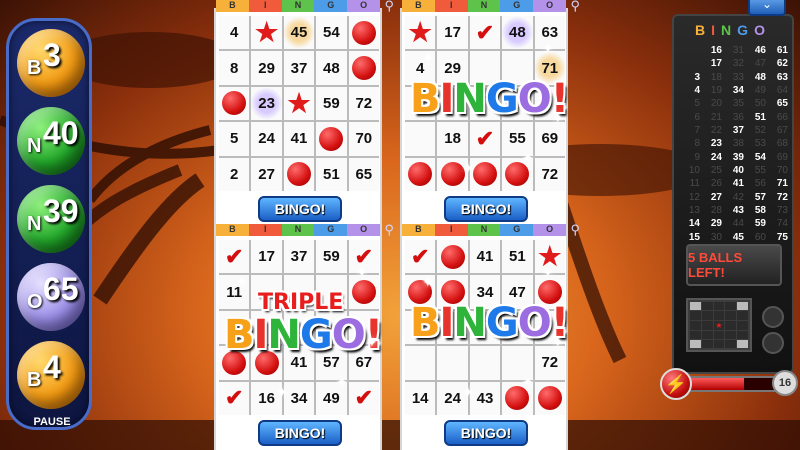 The width and height of the screenshot is (800, 450). Describe the element at coordinates (266, 68) in the screenshot. I see `card-cell: 29` at that location.